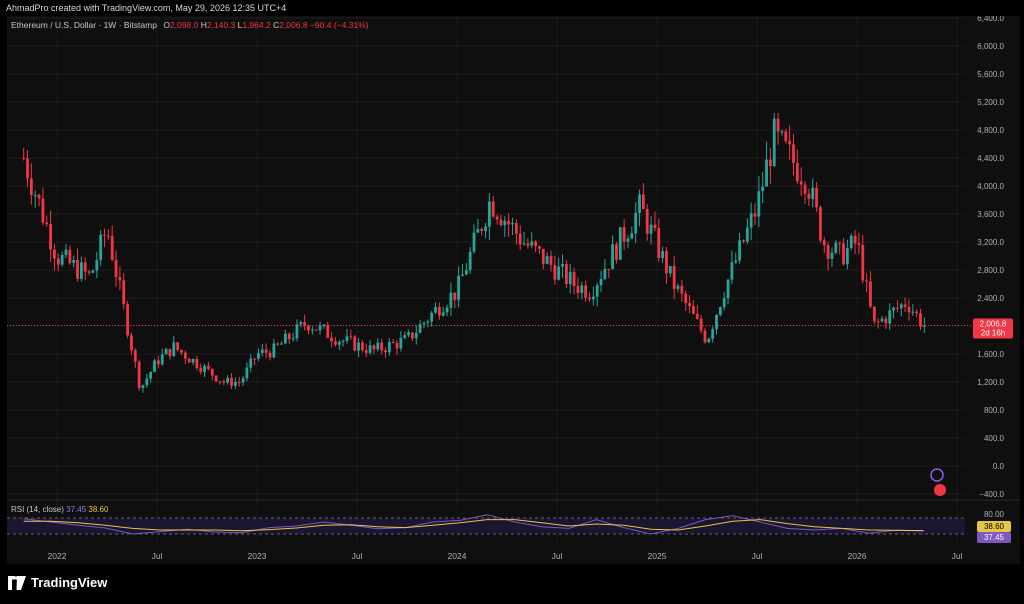  I want to click on y-tick-label: 5,200.0, so click(990, 102).